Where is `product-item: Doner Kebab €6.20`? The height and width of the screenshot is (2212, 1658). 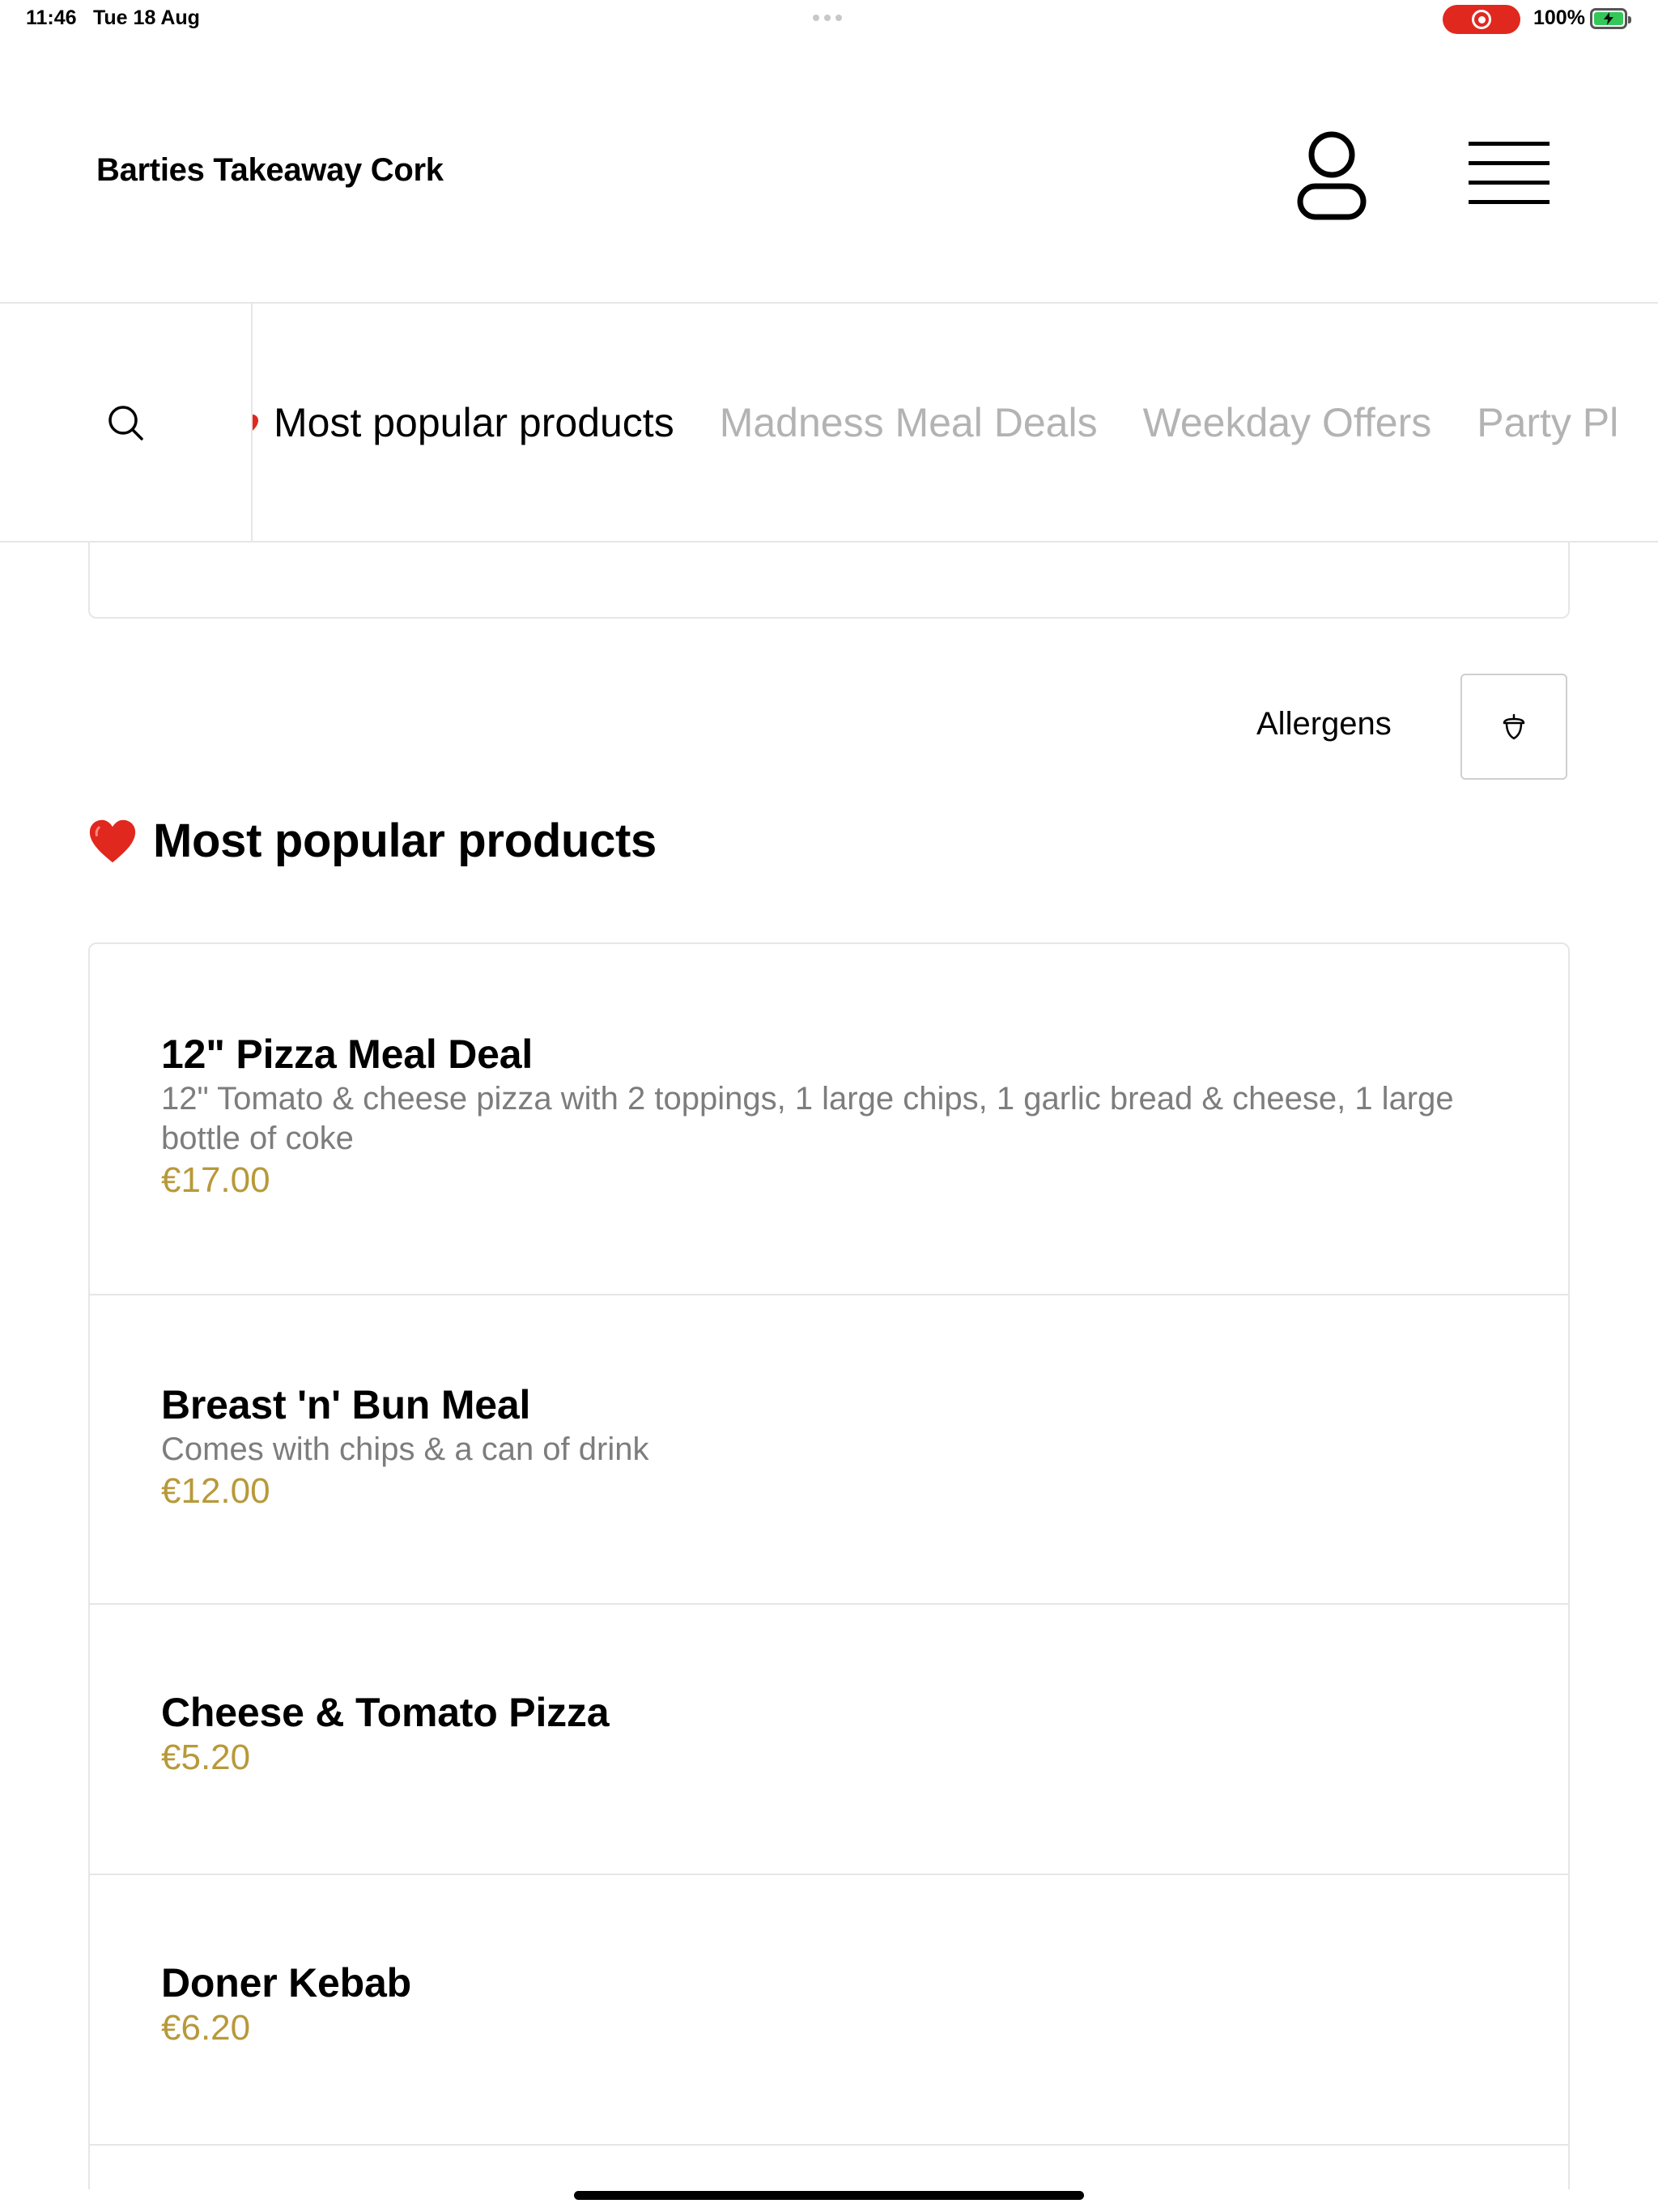
product-item: Doner Kebab €6.20 is located at coordinates (829, 2011).